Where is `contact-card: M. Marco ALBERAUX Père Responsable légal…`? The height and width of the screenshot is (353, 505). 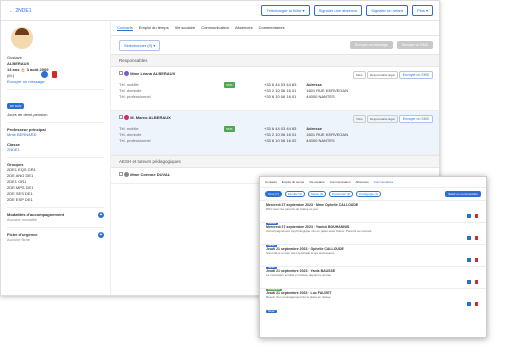
contact-card: M. Marco ALBERAUX Père Responsable légal… is located at coordinates (275, 133).